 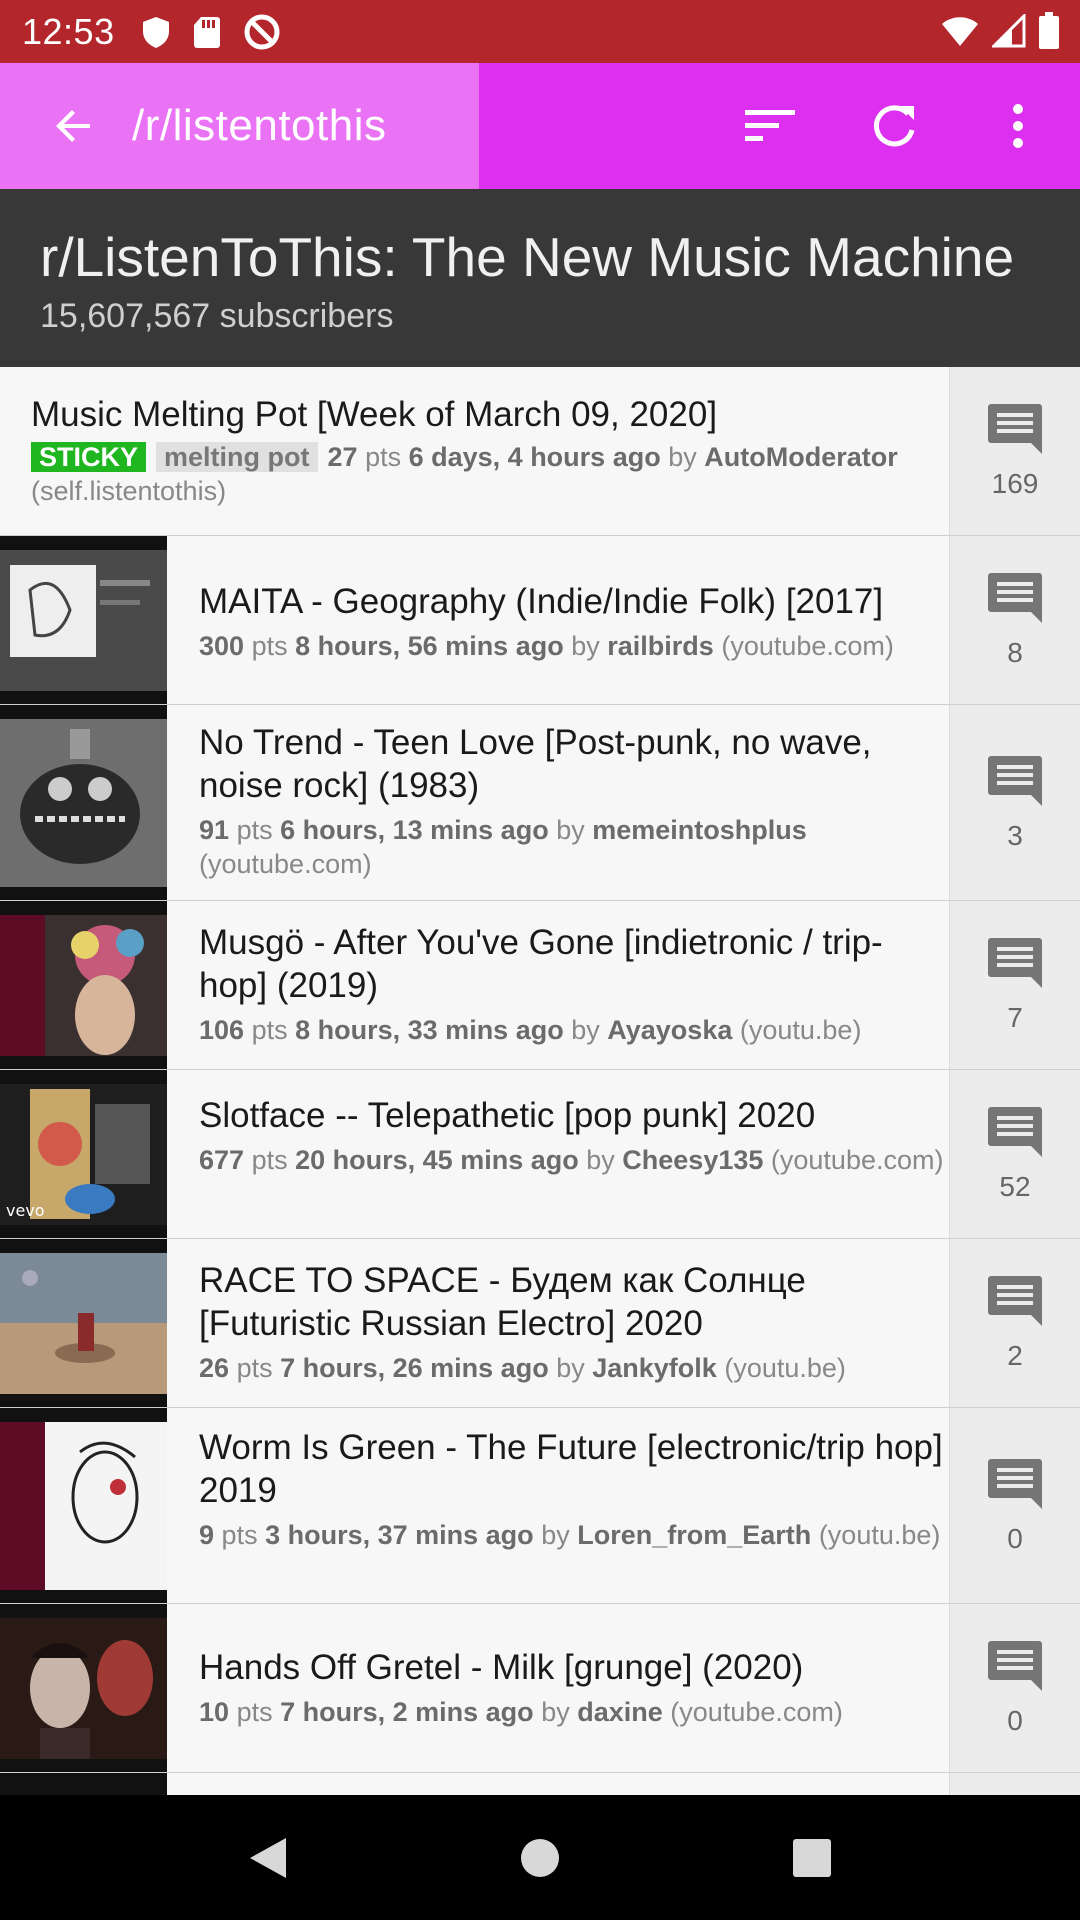 I want to click on comments-button: 8, so click(x=1014, y=620).